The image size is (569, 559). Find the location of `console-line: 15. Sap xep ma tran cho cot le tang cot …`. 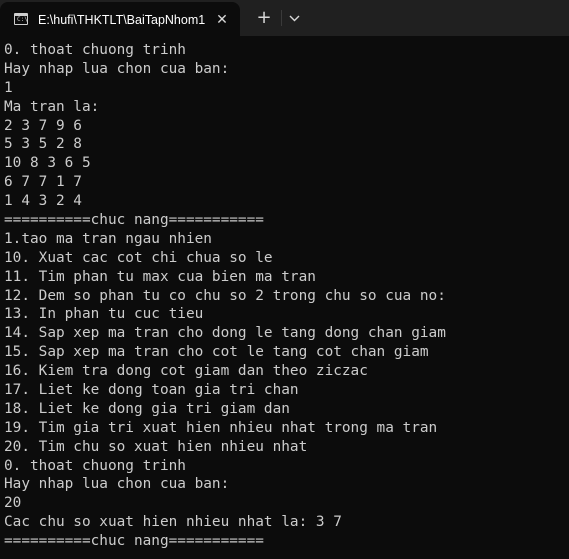

console-line: 15. Sap xep ma tran cho cot le tang cot … is located at coordinates (216, 352).